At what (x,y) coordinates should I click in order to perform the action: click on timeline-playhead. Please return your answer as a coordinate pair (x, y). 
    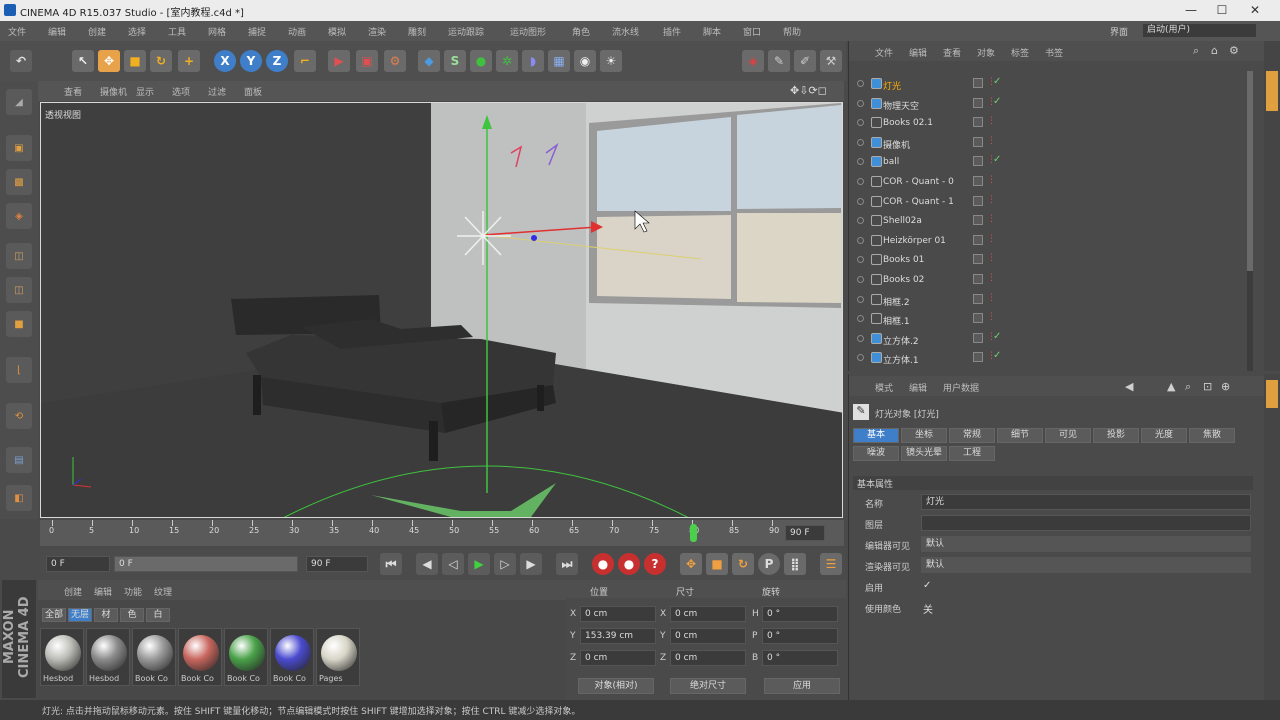
    Looking at the image, I should click on (693, 533).